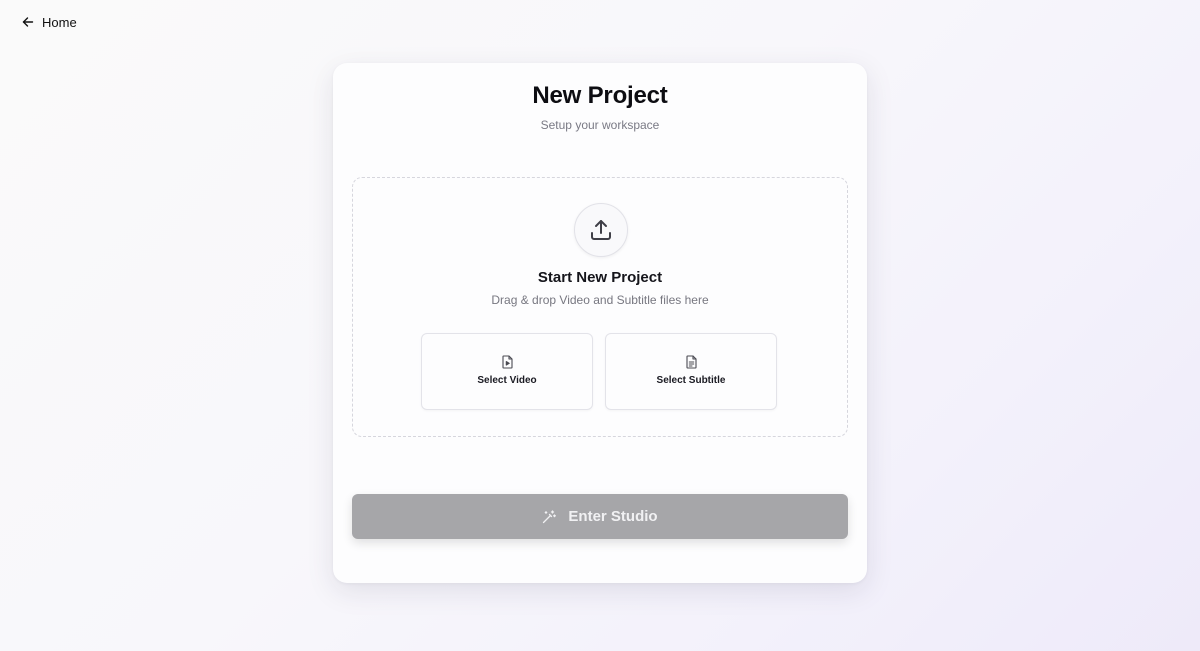 The image size is (1200, 651). What do you see at coordinates (600, 95) in the screenshot?
I see `page-title: New Project` at bounding box center [600, 95].